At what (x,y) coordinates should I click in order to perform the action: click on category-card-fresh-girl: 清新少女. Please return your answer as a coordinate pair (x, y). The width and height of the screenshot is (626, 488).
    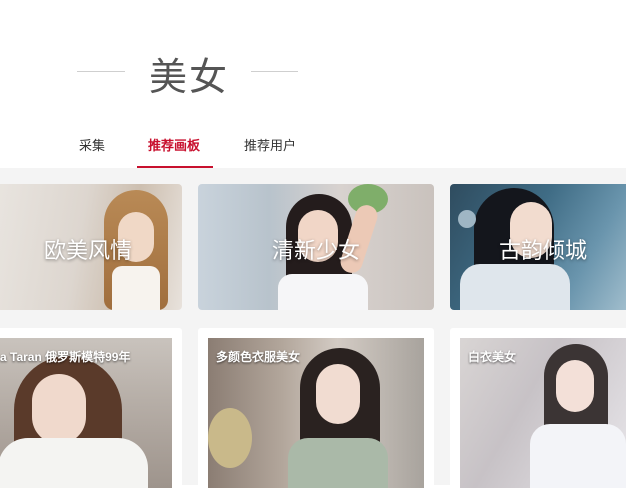
    Looking at the image, I should click on (316, 247).